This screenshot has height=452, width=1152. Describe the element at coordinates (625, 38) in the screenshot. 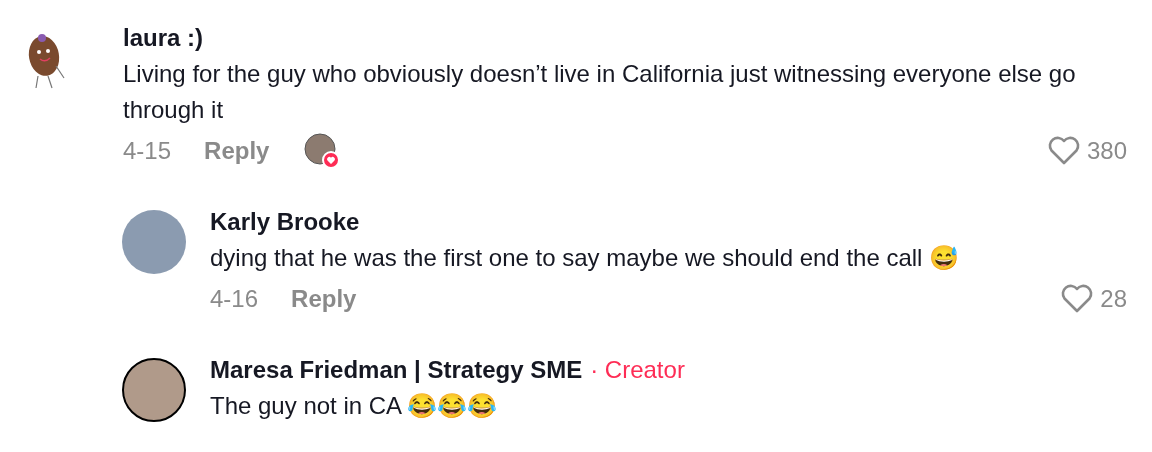

I see `username: laura :)` at that location.